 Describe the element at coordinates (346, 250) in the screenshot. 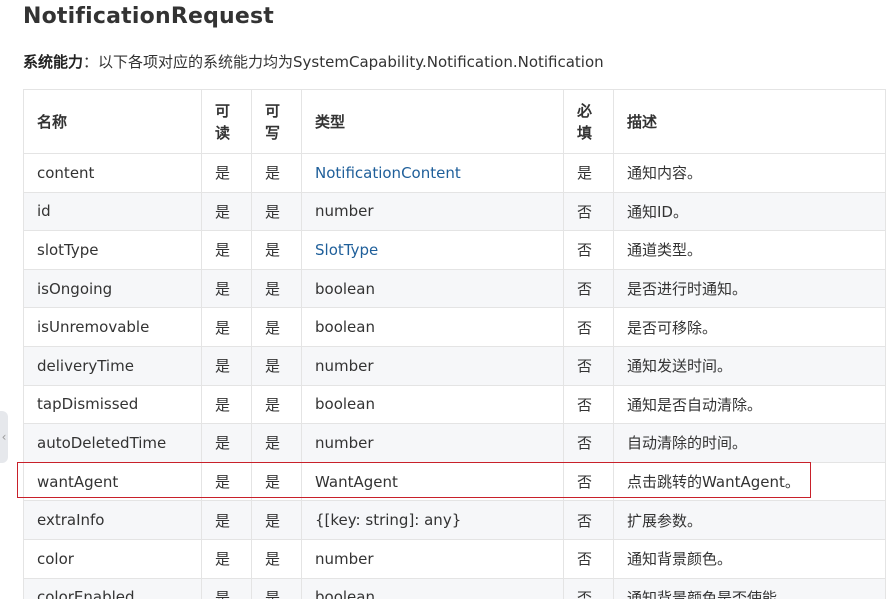

I see `type-link: SlotType` at that location.